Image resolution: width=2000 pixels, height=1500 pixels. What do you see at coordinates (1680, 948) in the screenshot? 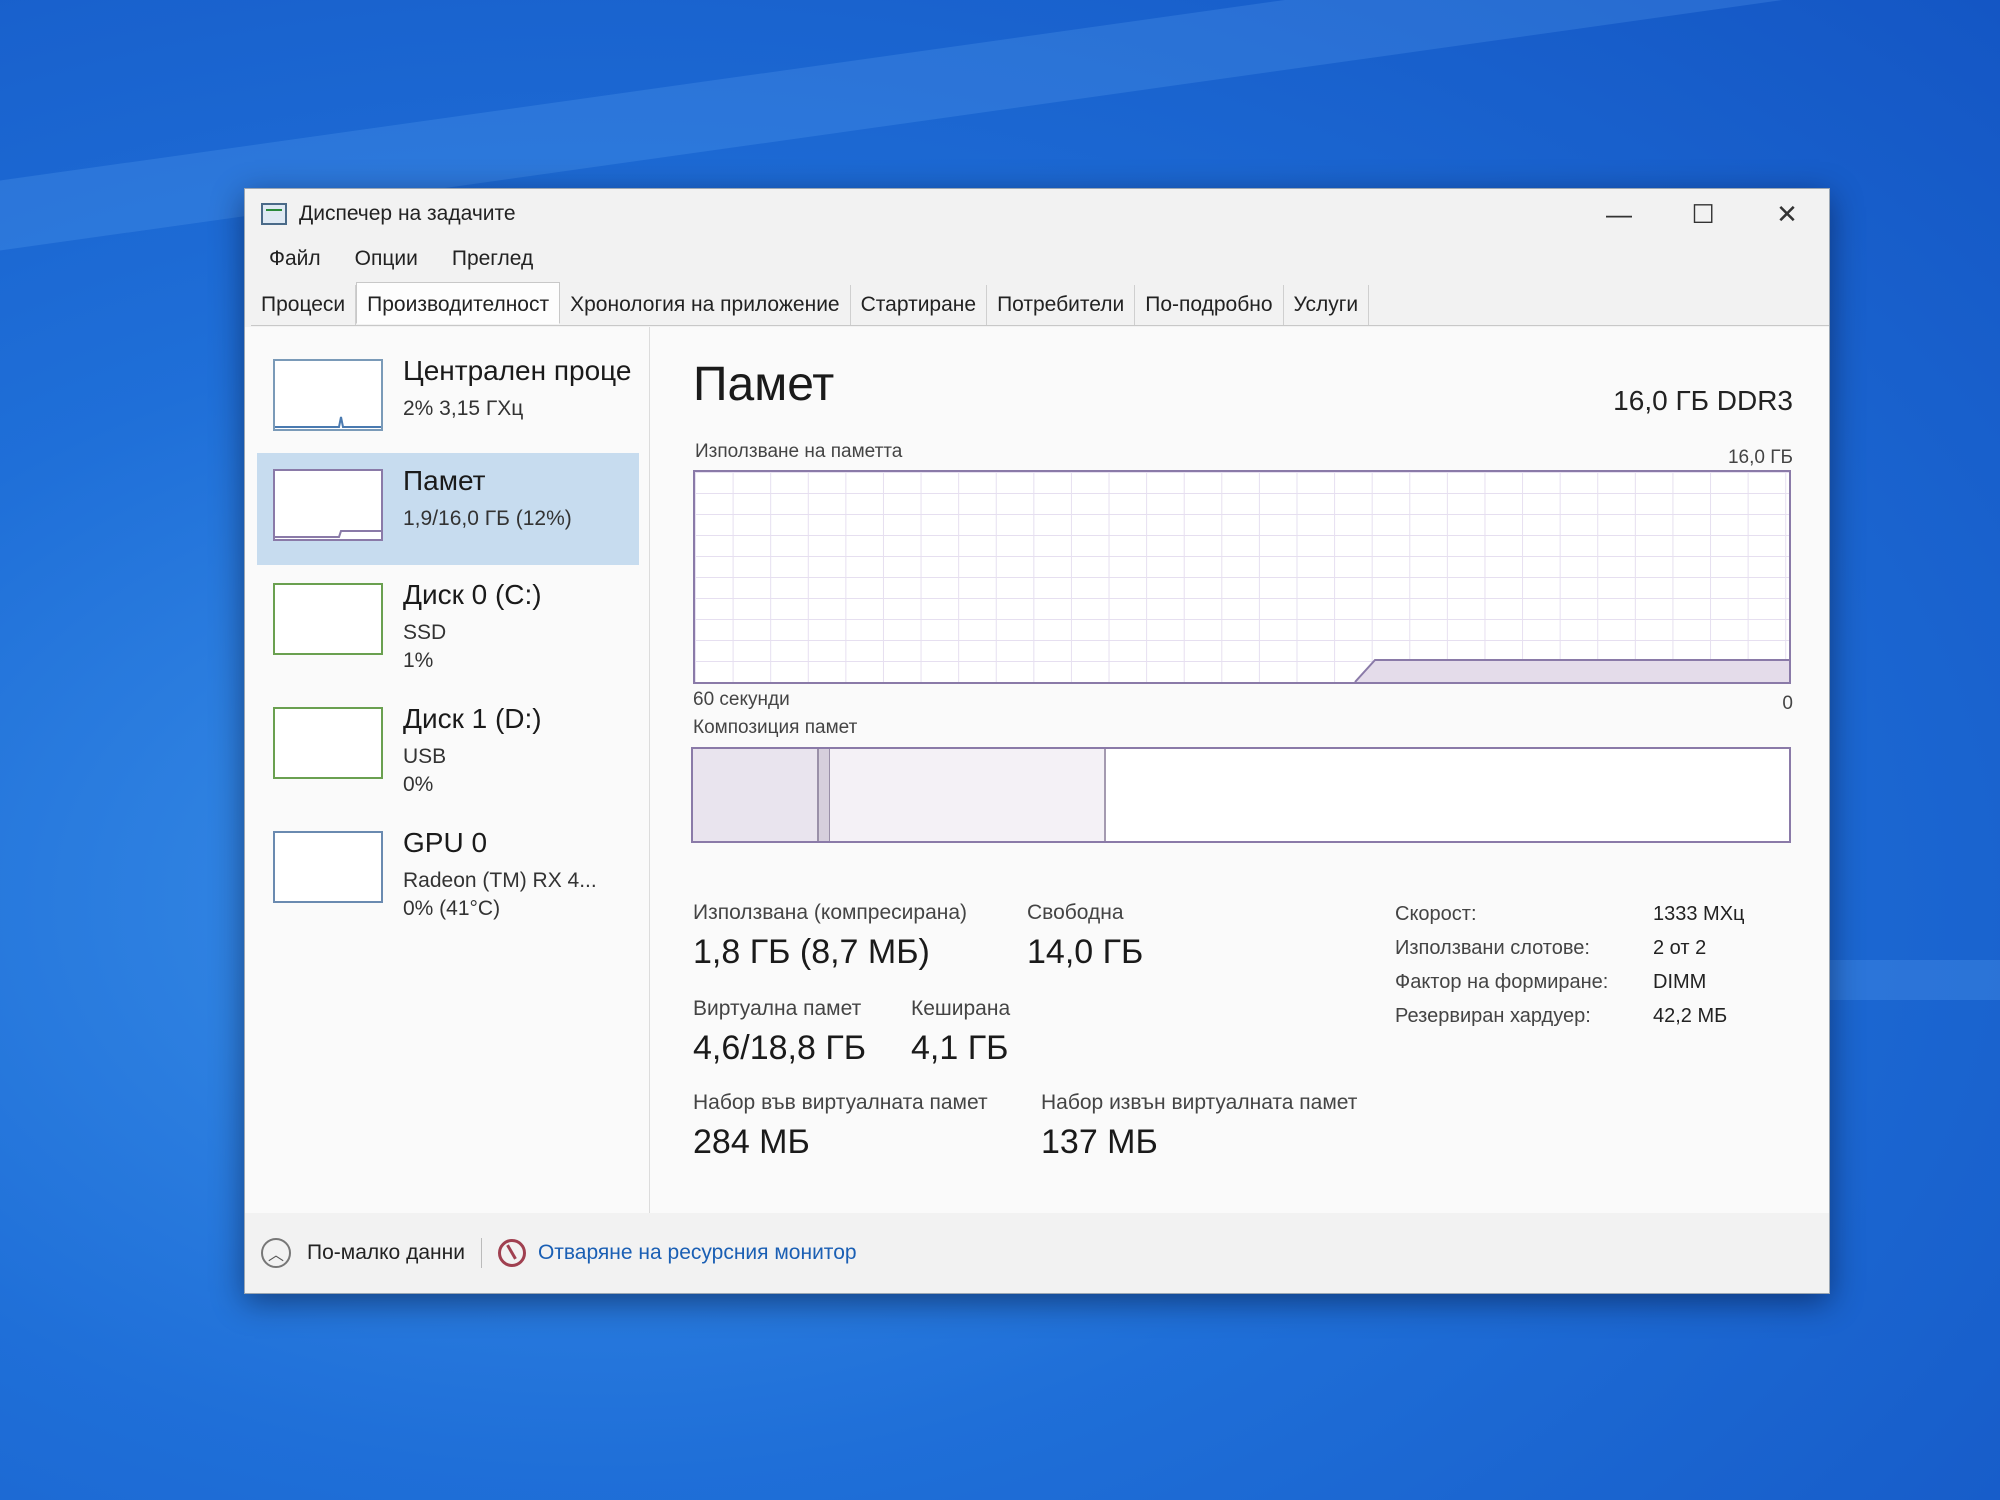
I see `detail-slots-value: 2 от 2` at bounding box center [1680, 948].